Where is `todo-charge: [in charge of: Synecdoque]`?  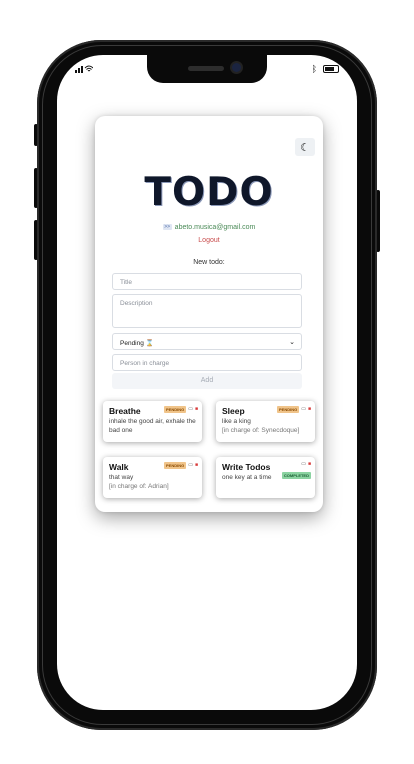
todo-charge: [in charge of: Synecdoque] is located at coordinates (261, 430).